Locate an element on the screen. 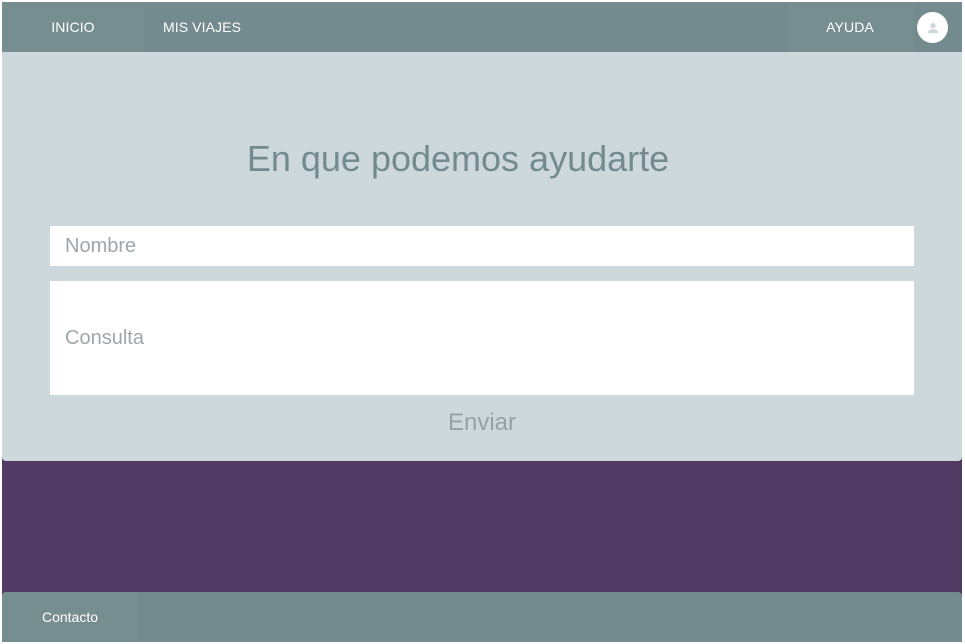 The width and height of the screenshot is (965, 644). user-avatar is located at coordinates (932, 27).